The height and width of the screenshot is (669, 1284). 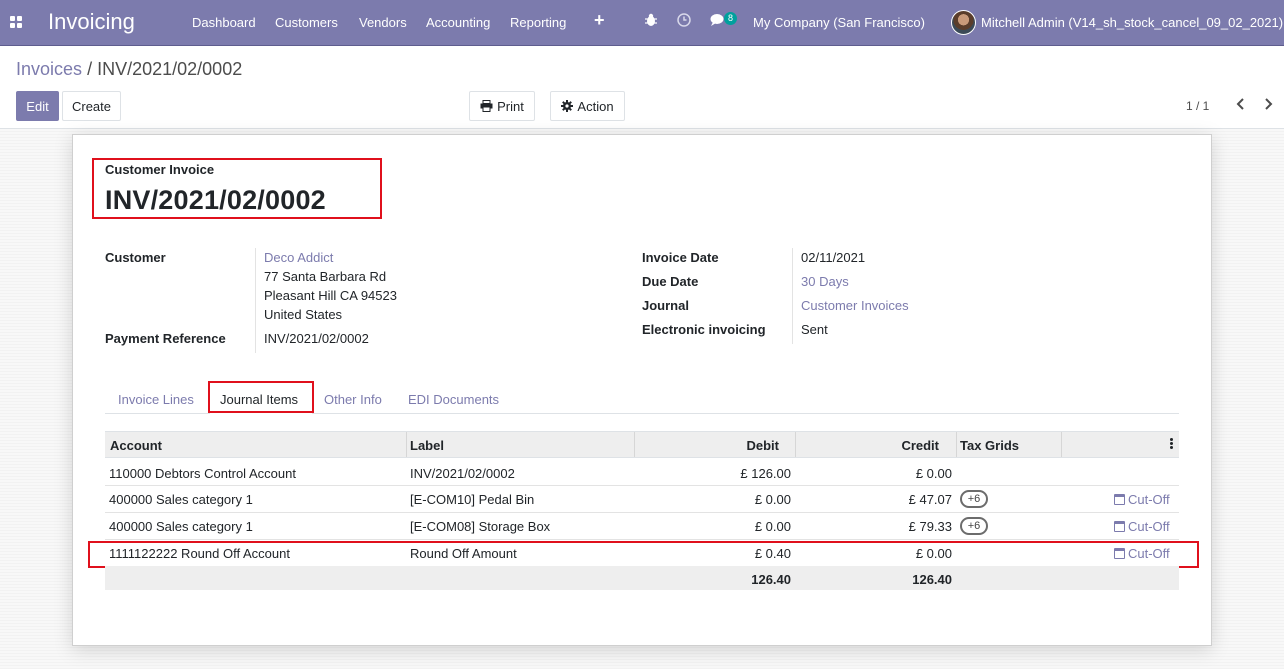 I want to click on chat-count-badge: 8, so click(x=731, y=18).